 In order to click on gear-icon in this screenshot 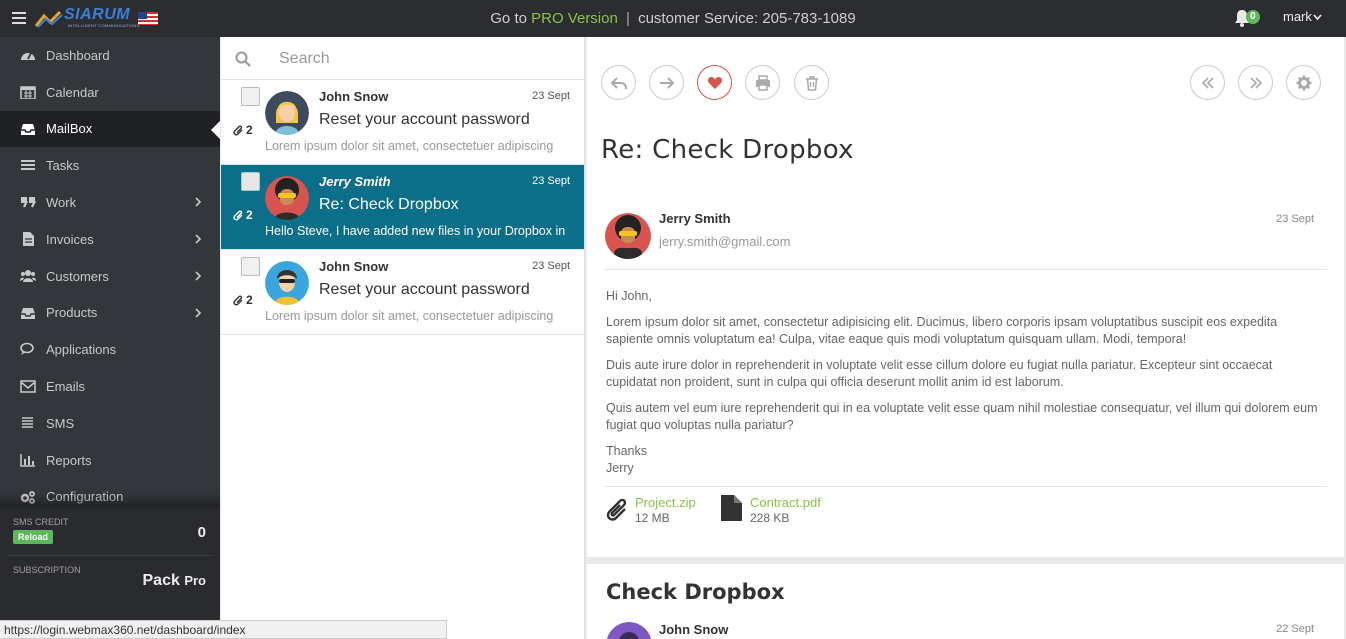, I will do `click(1303, 82)`.